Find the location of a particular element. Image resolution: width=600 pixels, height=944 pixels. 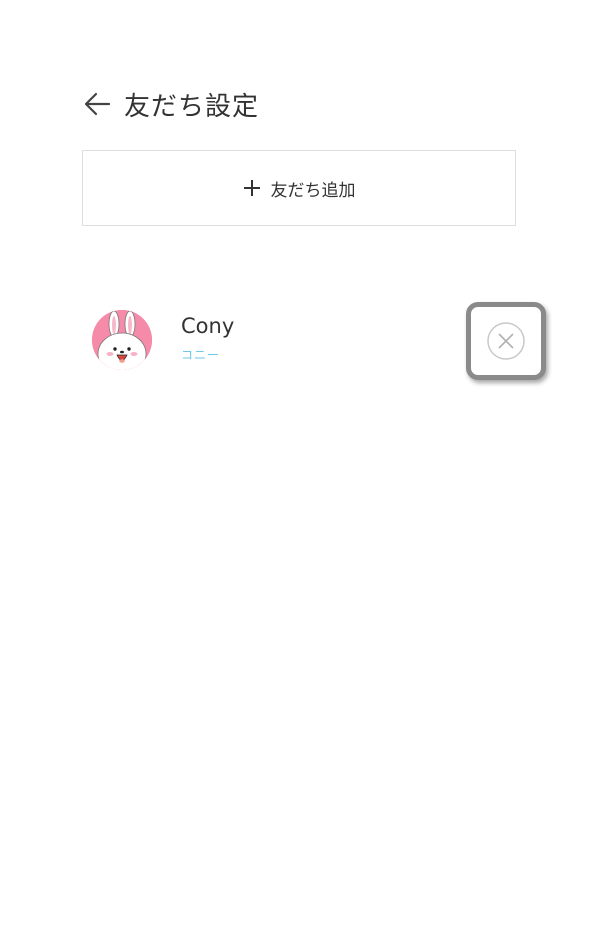

page-title: 友だち設定 is located at coordinates (192, 106).